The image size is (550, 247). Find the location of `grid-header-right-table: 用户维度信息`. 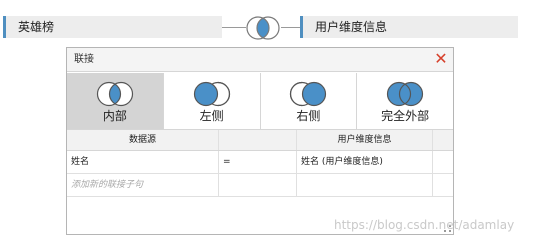

grid-header-right-table: 用户维度信息 is located at coordinates (365, 140).